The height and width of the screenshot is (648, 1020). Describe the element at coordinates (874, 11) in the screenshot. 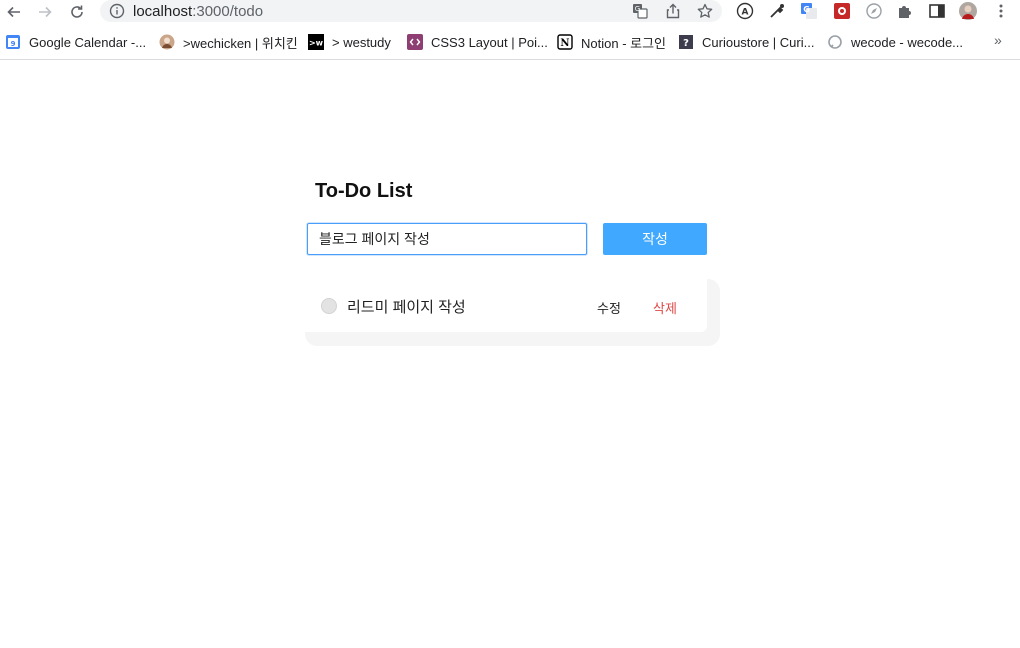

I see `compass-icon` at that location.